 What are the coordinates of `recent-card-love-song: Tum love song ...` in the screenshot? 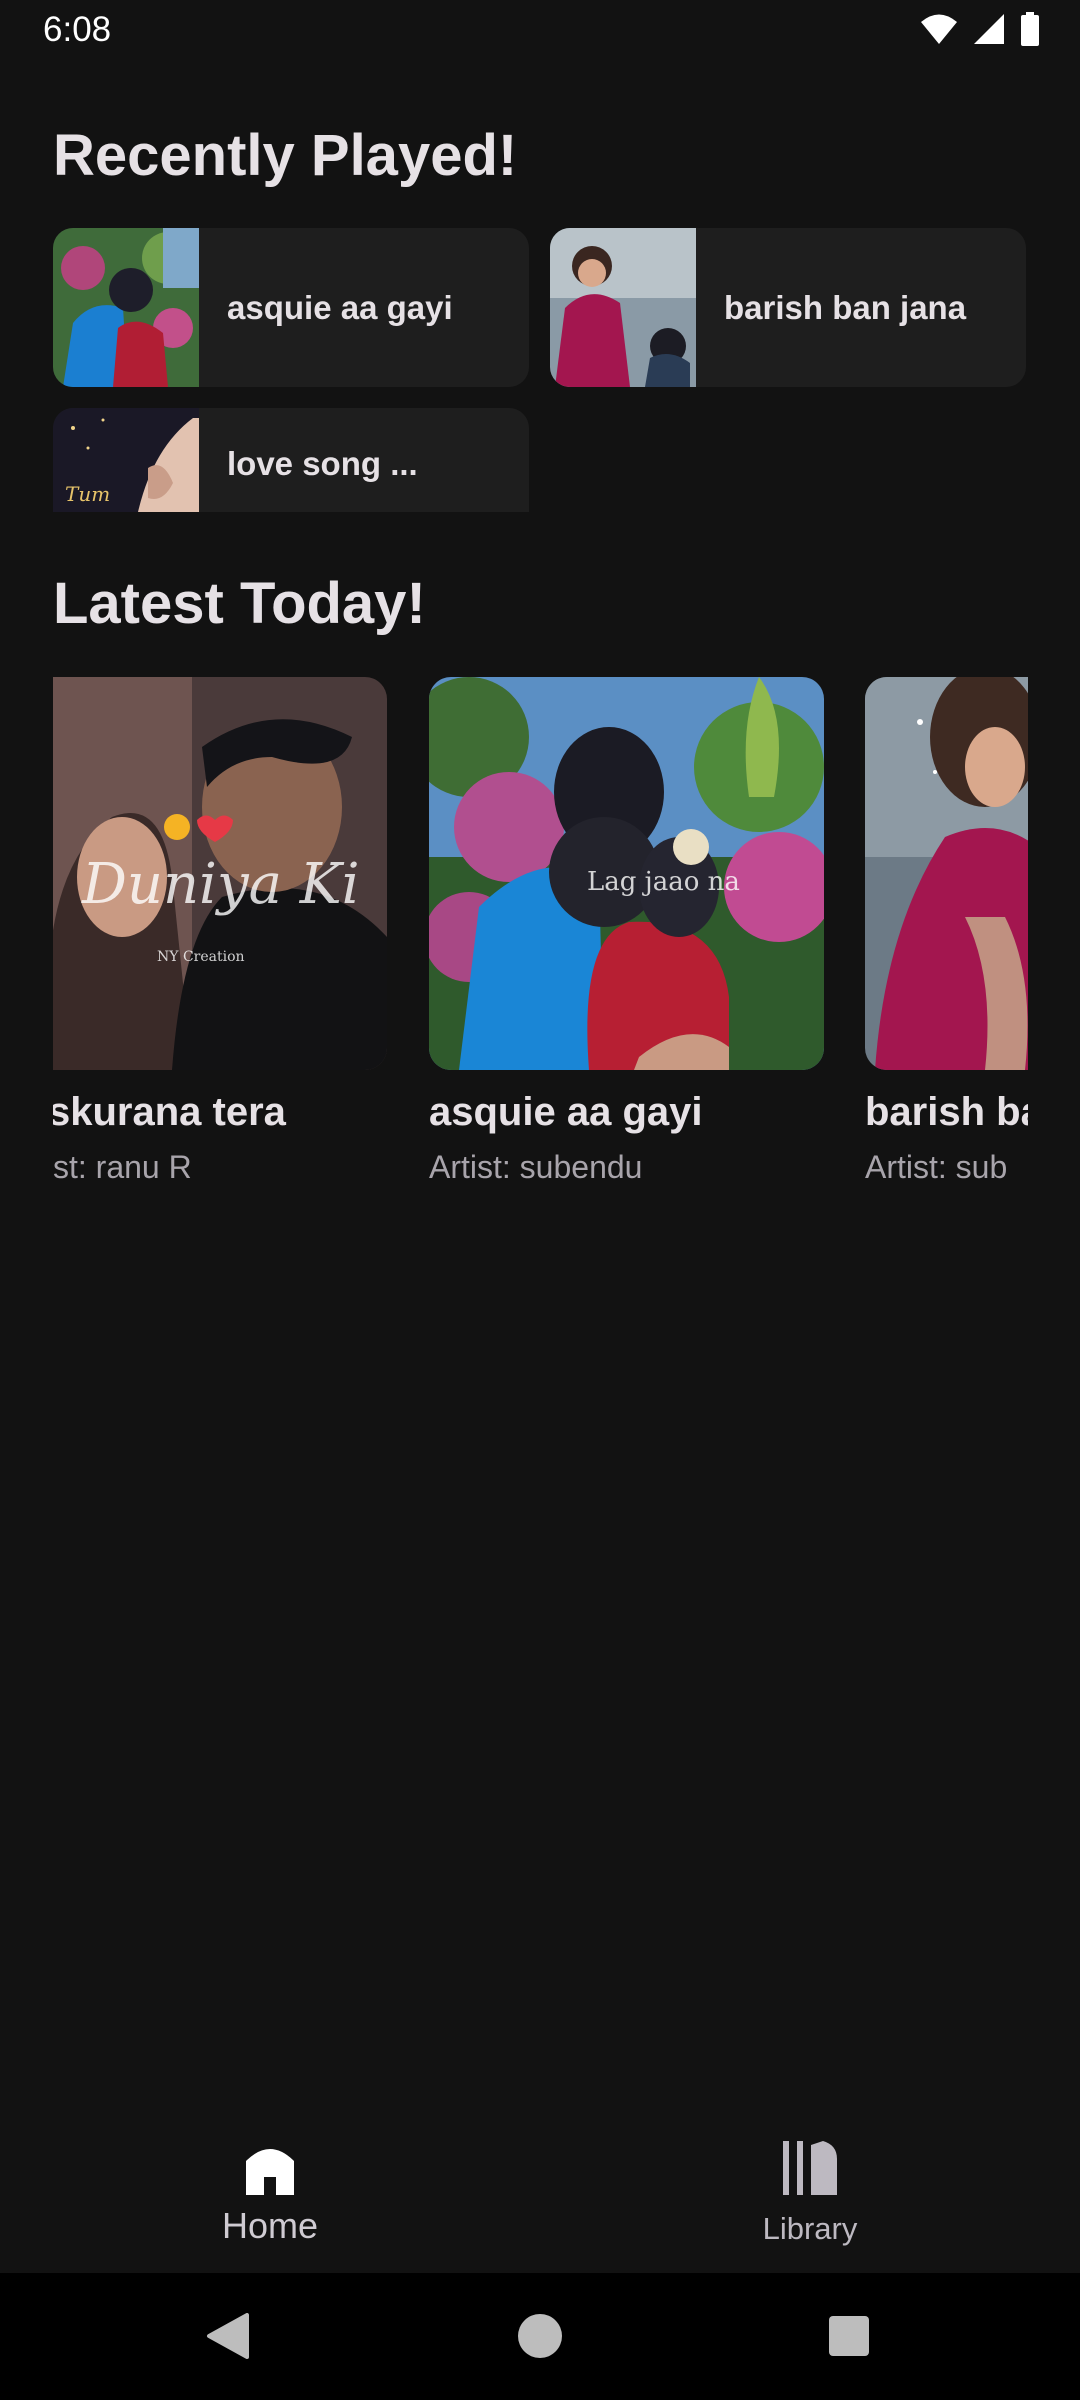 It's located at (291, 460).